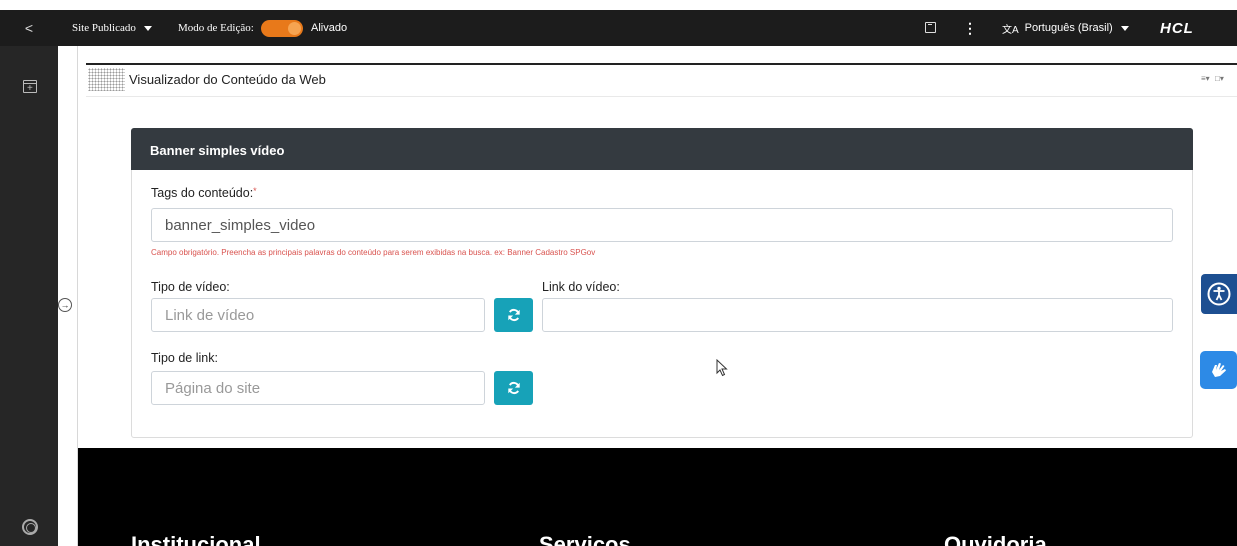 This screenshot has width=1237, height=546. I want to click on video-type-input: Link de vídeo, so click(318, 315).